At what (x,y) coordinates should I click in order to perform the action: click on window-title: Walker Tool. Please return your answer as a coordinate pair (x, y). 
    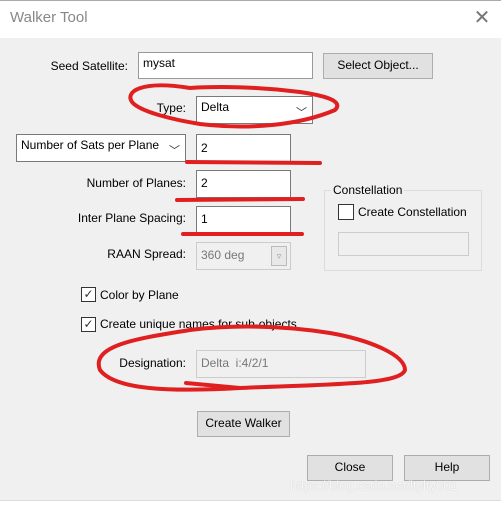
    Looking at the image, I should click on (49, 17).